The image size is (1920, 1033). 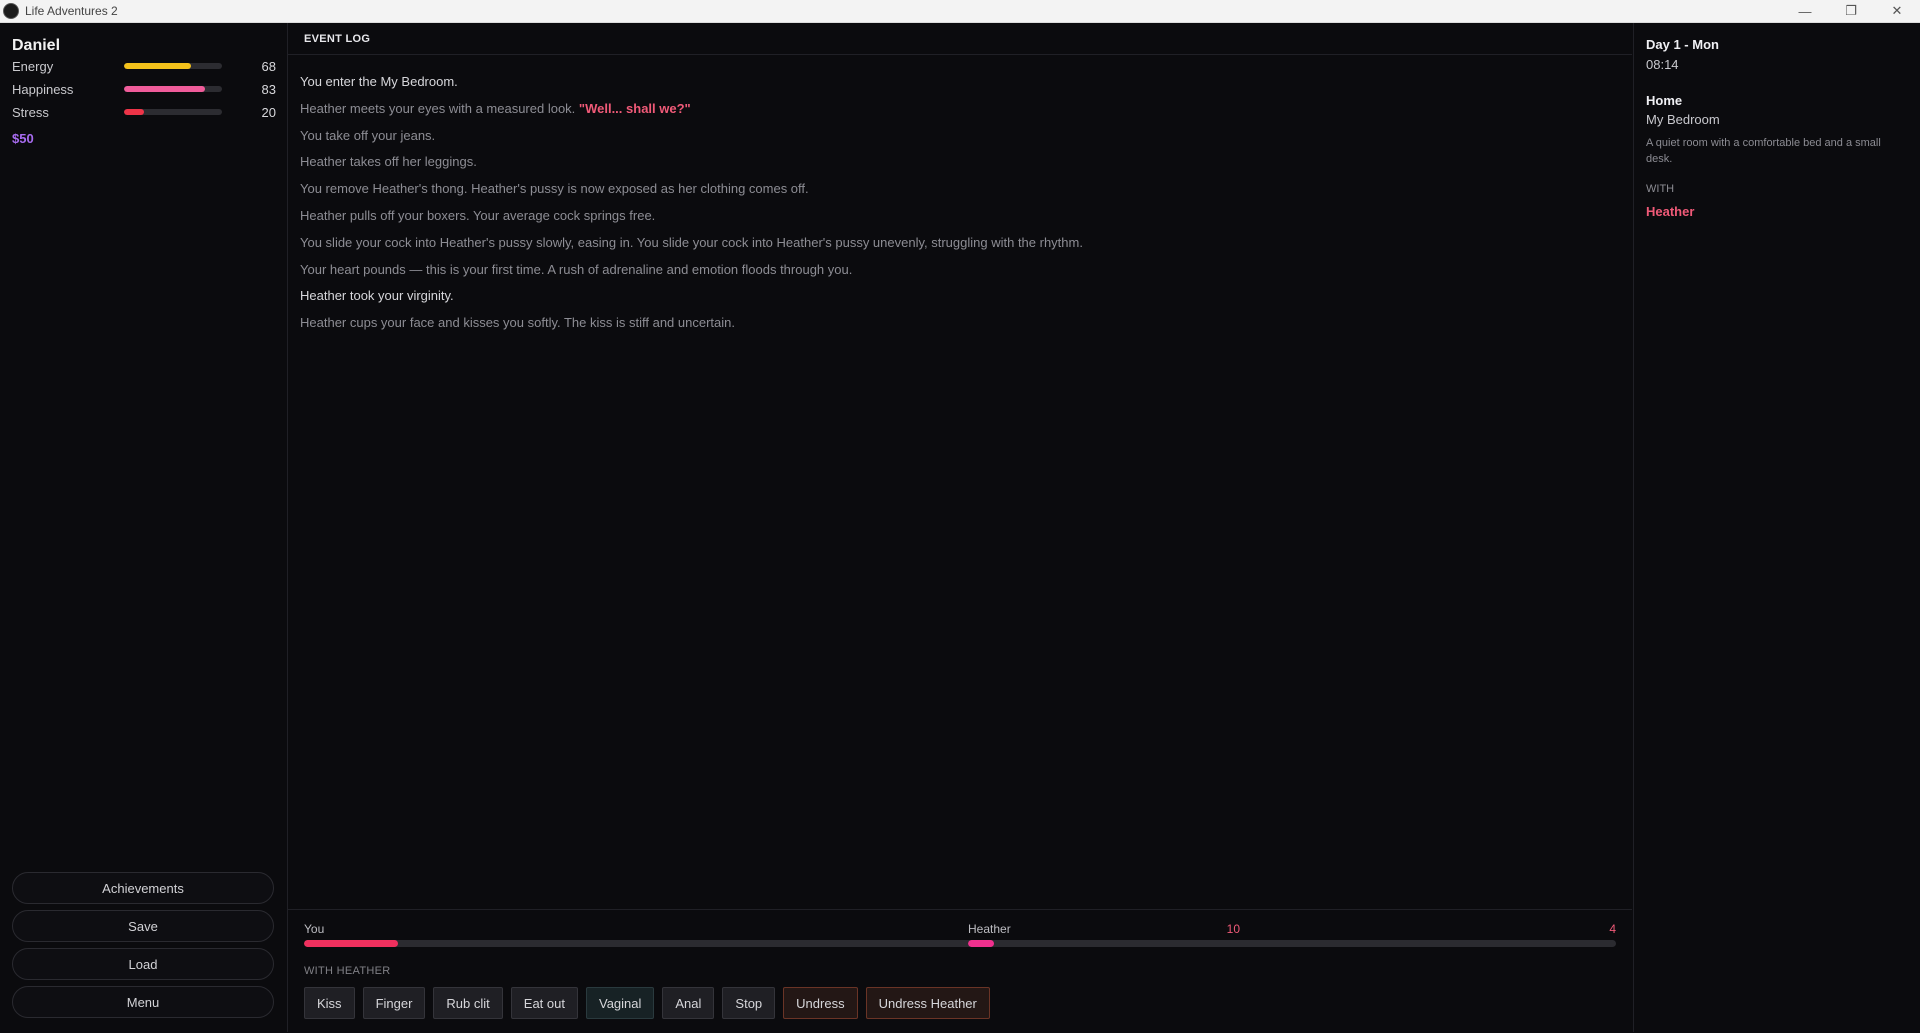 What do you see at coordinates (268, 112) in the screenshot?
I see `stat-value: 20` at bounding box center [268, 112].